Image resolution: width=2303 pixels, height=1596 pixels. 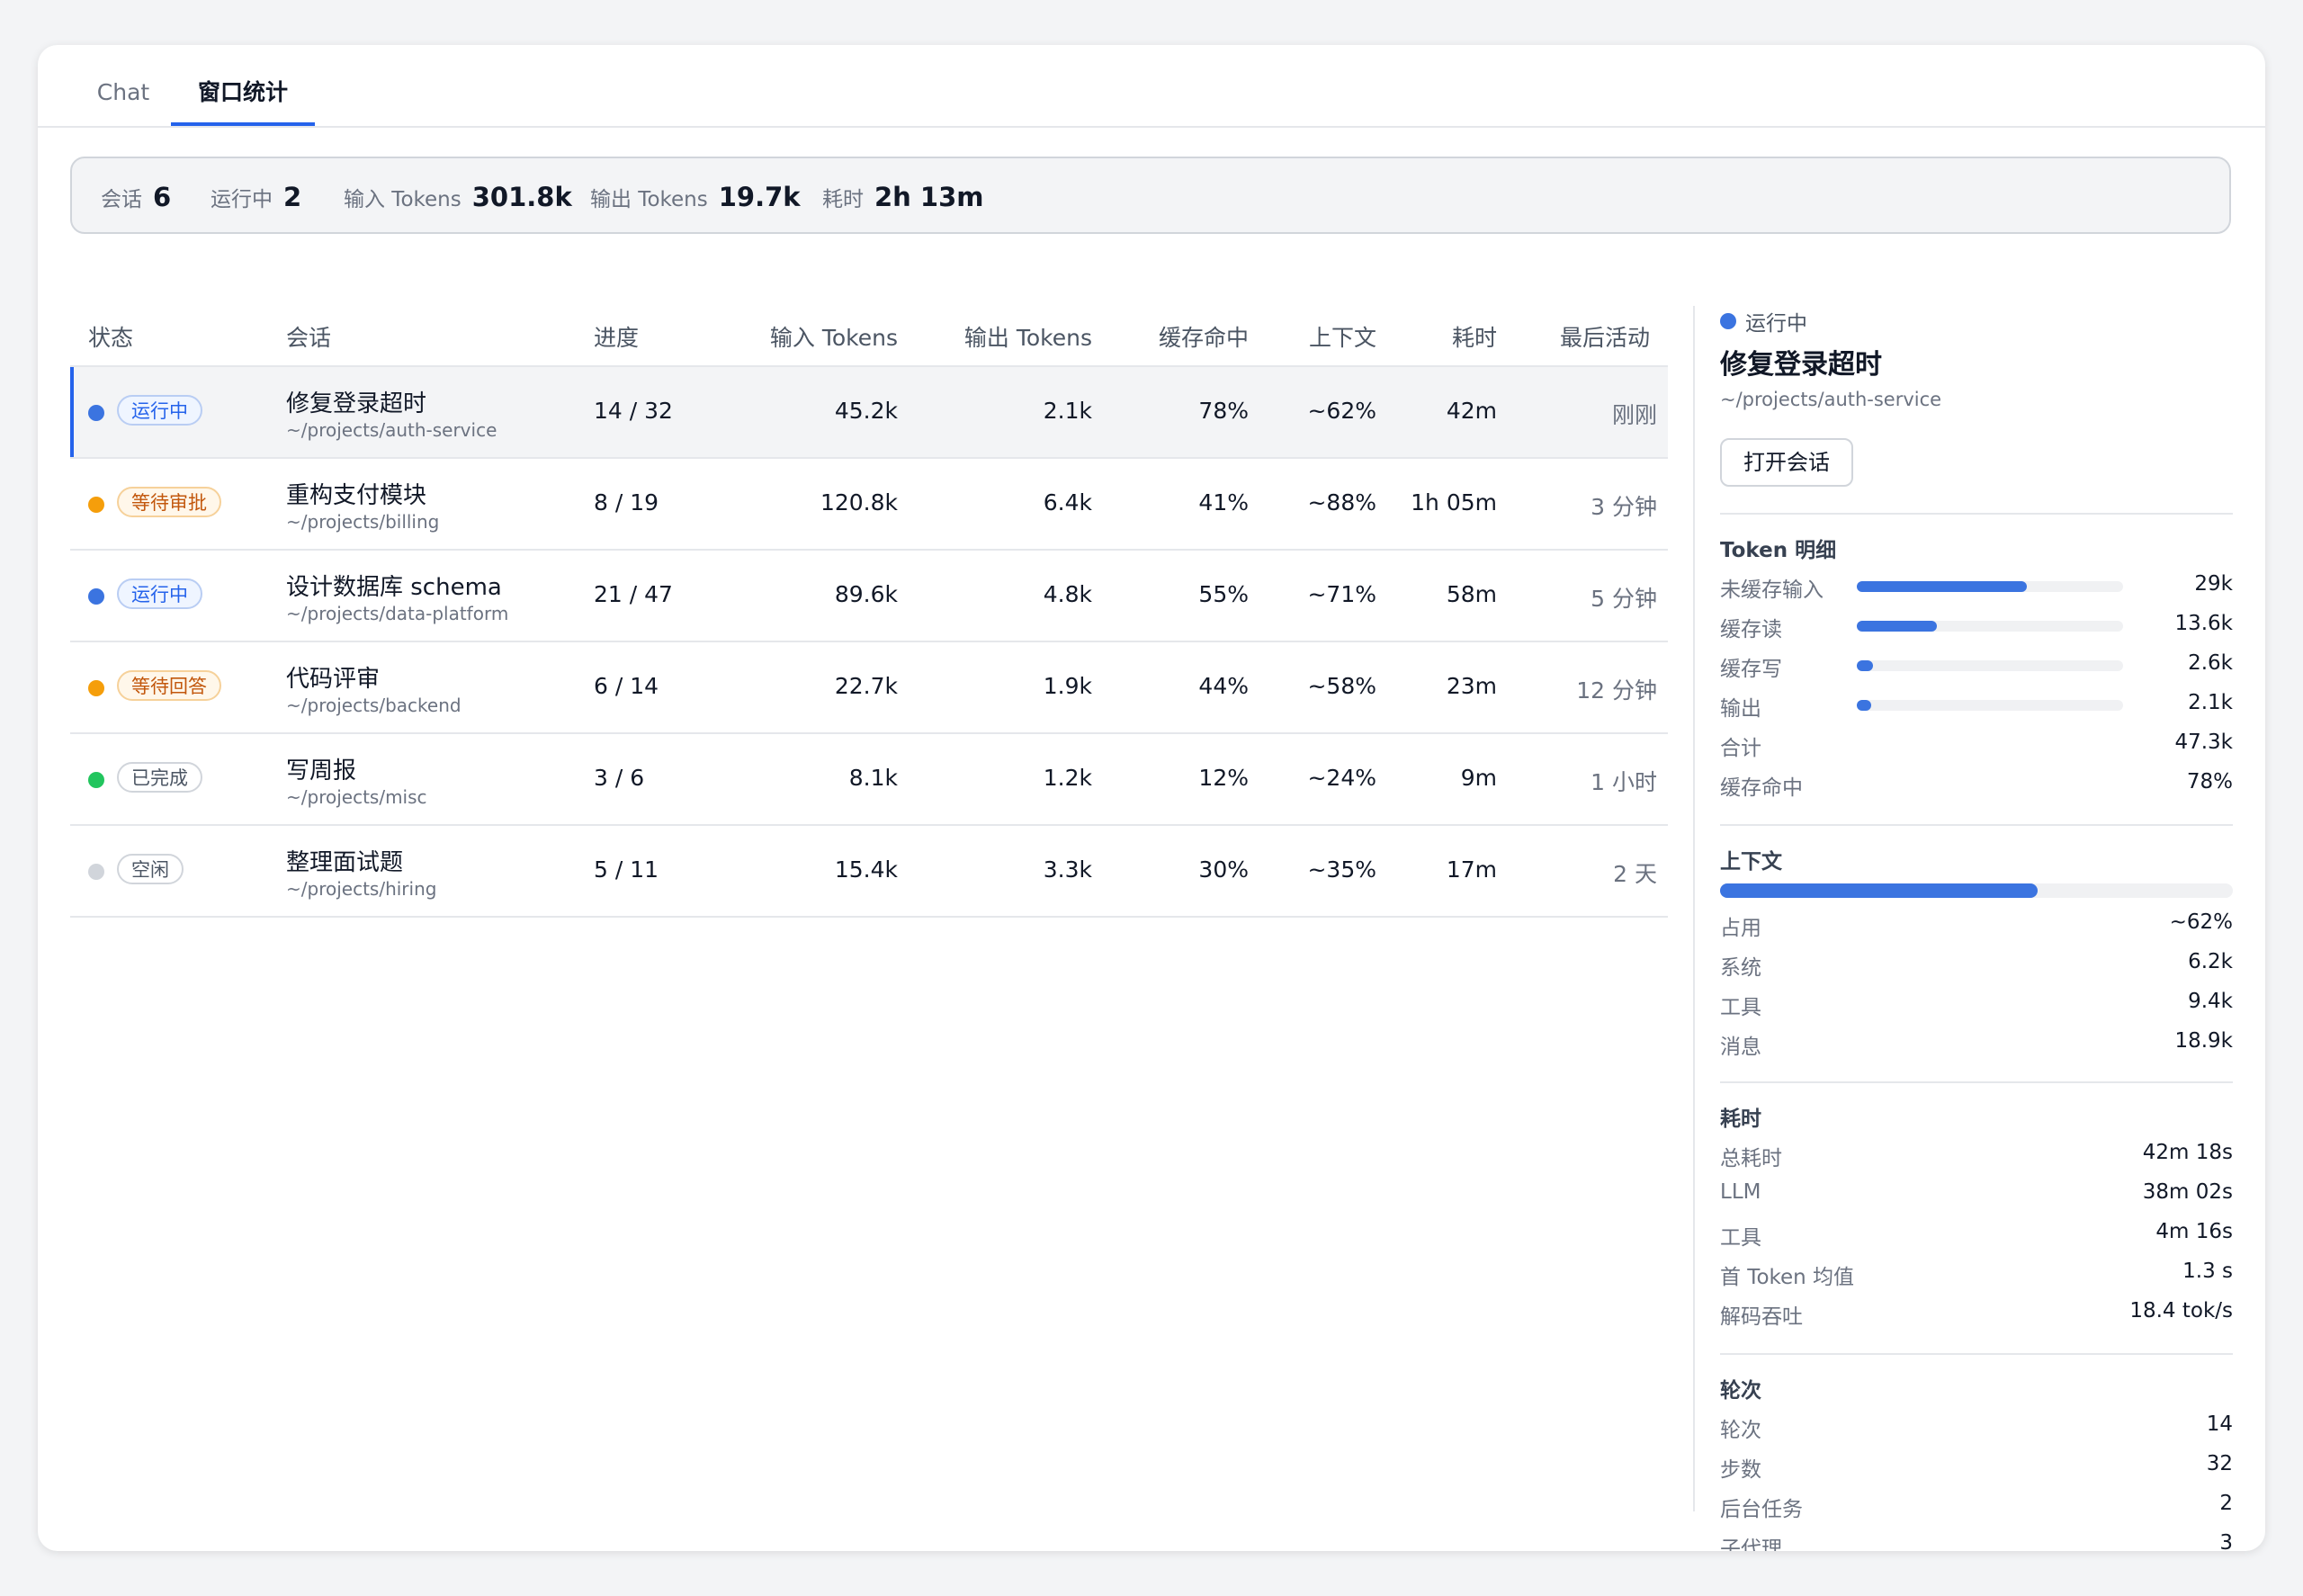 What do you see at coordinates (1068, 502) in the screenshot?
I see `output-tokens-cell: 6.4k` at bounding box center [1068, 502].